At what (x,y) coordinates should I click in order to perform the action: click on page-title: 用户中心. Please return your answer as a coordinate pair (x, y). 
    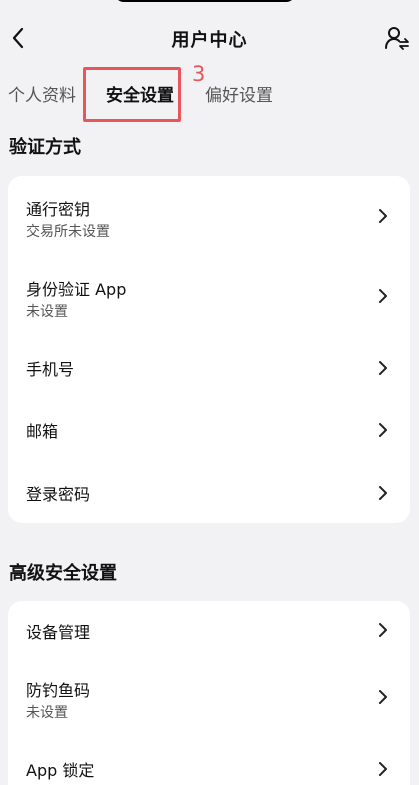
    Looking at the image, I should click on (209, 40).